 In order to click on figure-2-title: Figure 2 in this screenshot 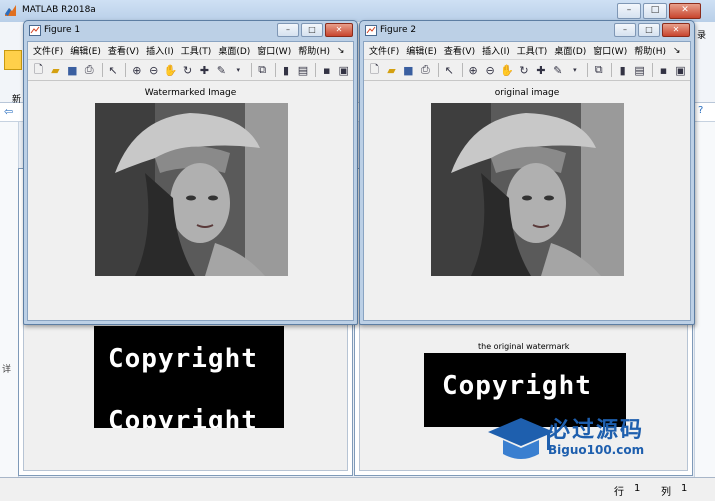, I will do `click(398, 30)`.